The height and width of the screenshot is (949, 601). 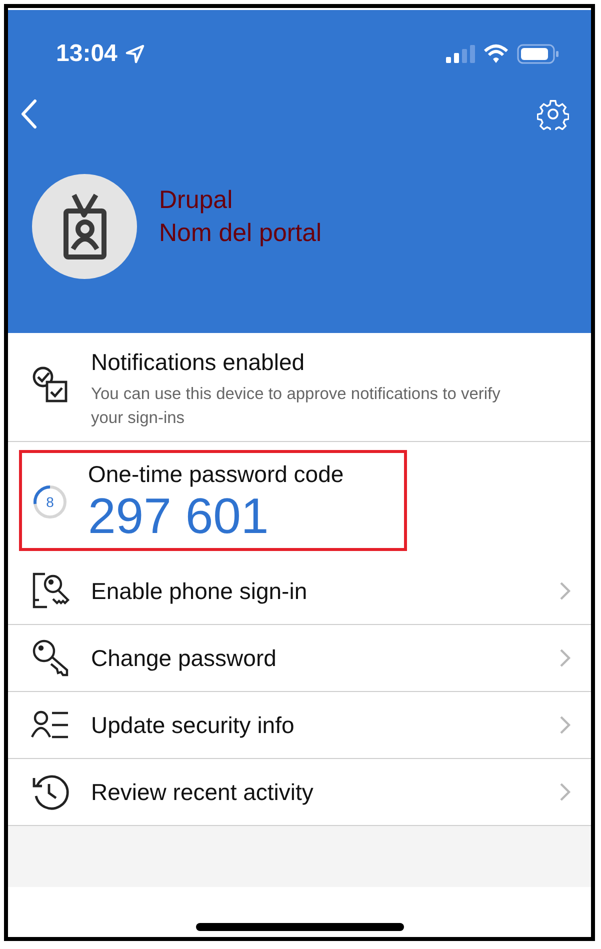 What do you see at coordinates (240, 233) in the screenshot?
I see `portal-name: Nom del portal` at bounding box center [240, 233].